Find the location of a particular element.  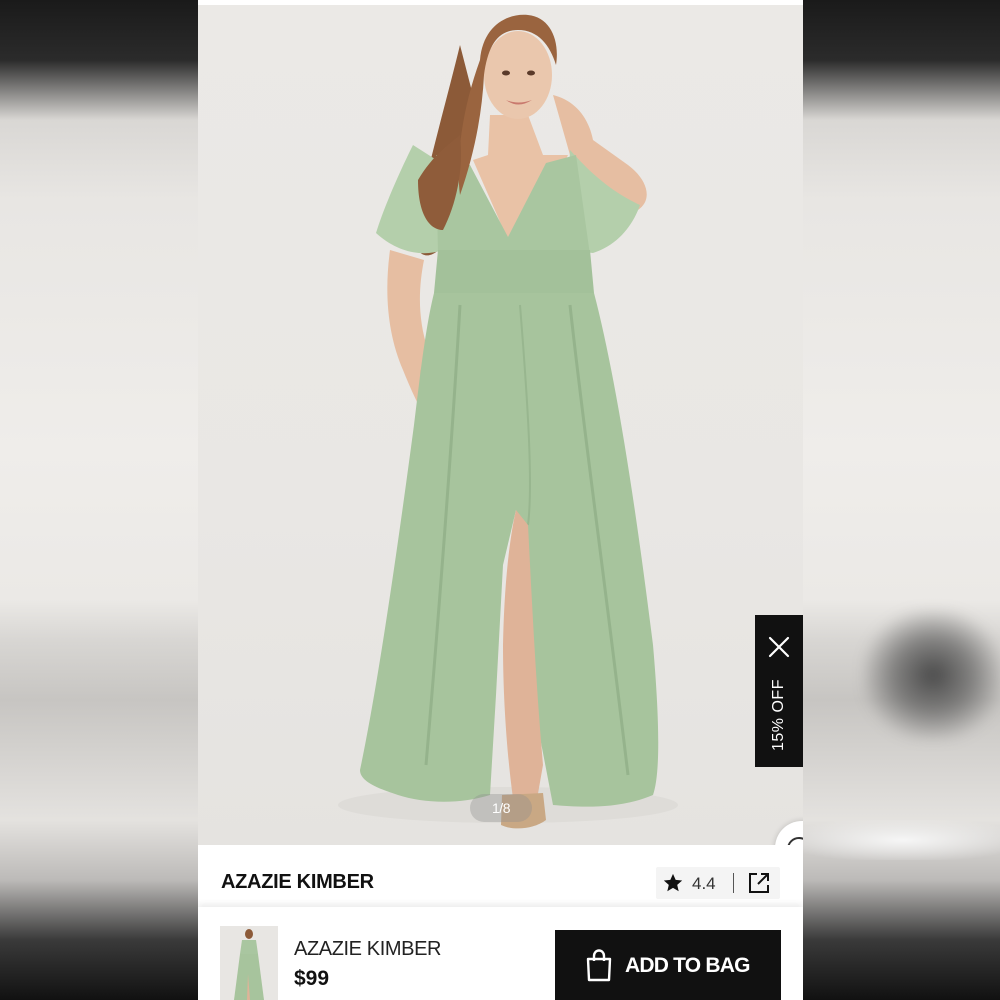

product-title-row: AZAZIE KIMBER 4.4 is located at coordinates (500, 875).